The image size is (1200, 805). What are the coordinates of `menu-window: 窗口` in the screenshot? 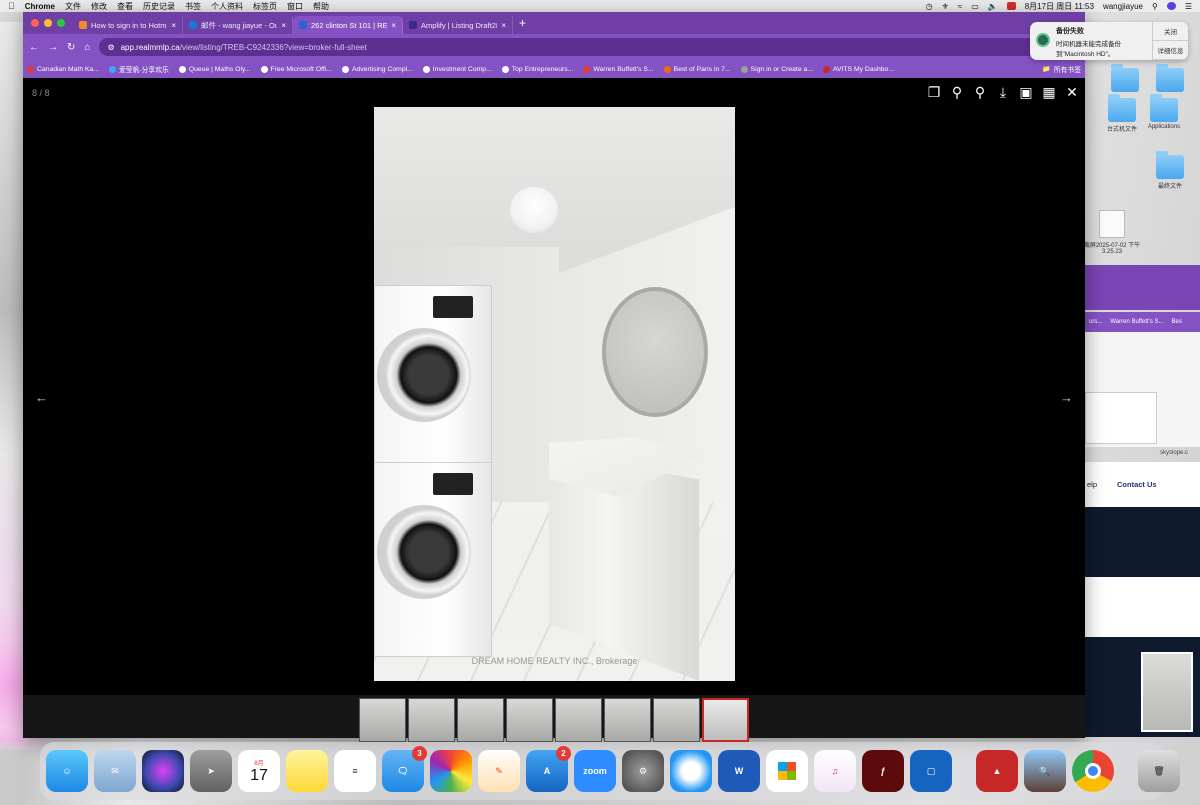 It's located at (295, 6).